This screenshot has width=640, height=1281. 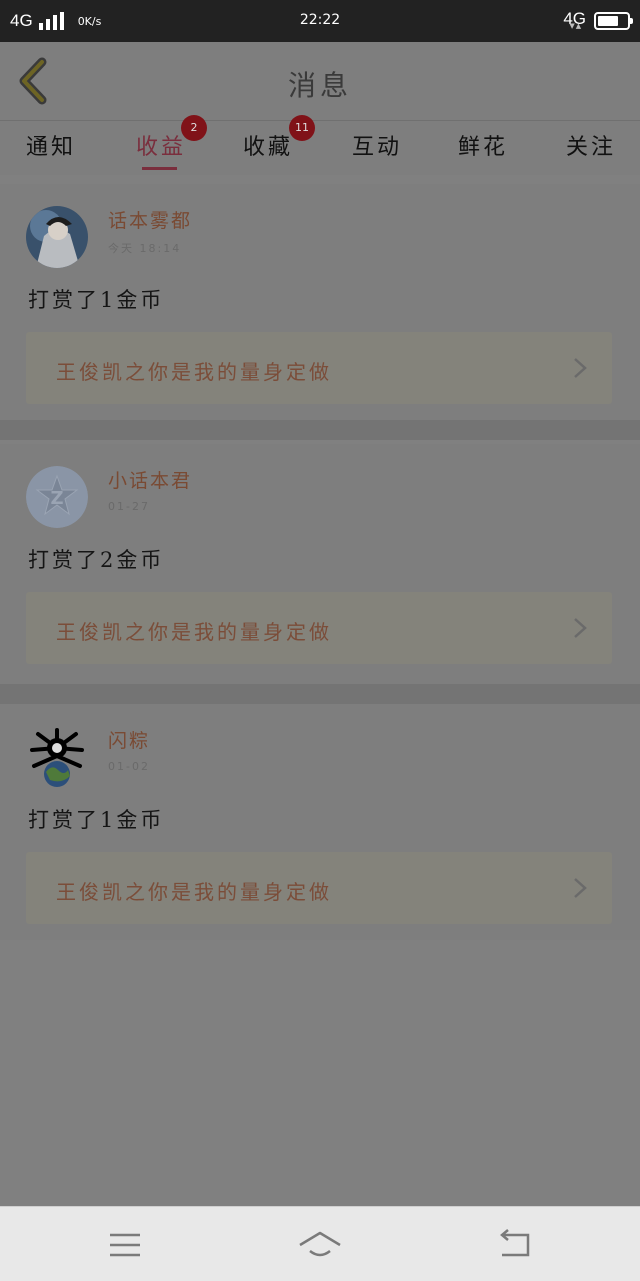 I want to click on tab-bar: 通知 收益 2 收藏 11 互动 鲜花 关注, so click(x=320, y=145).